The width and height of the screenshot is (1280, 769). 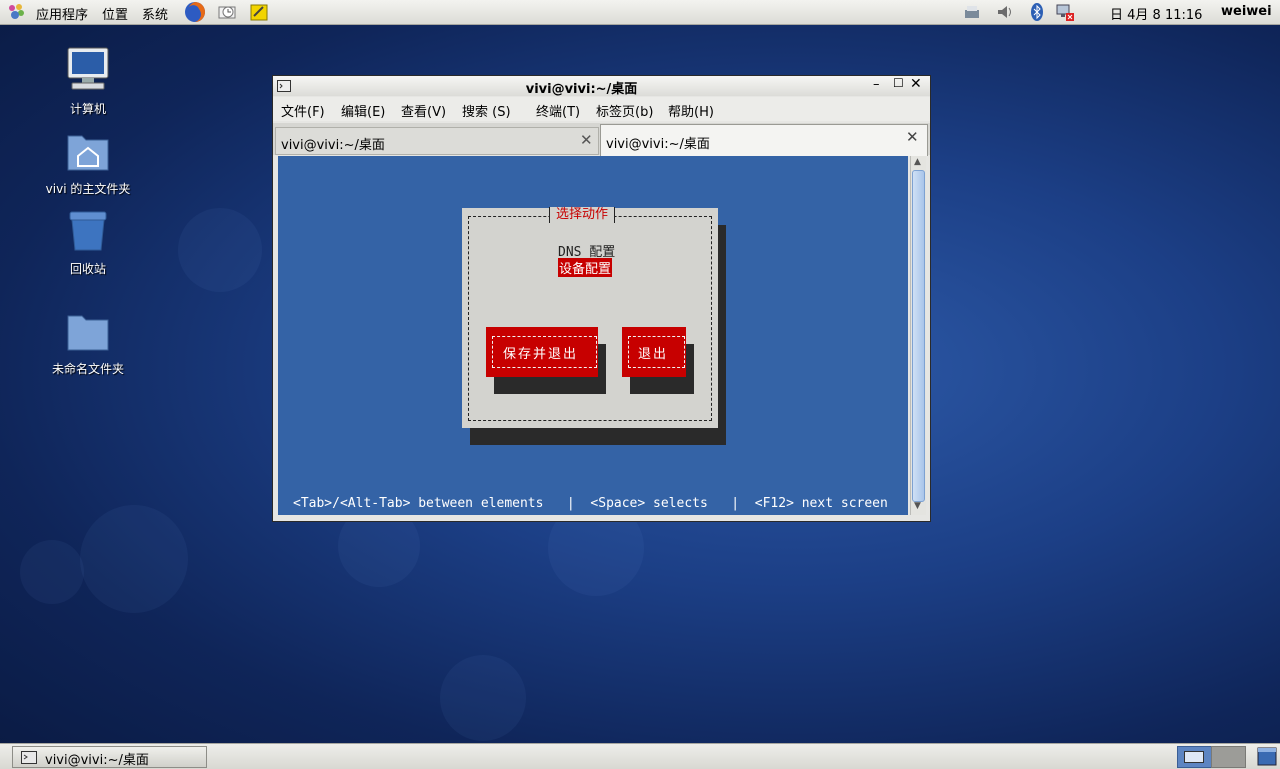 I want to click on scrollbar-thumb, so click(x=918, y=336).